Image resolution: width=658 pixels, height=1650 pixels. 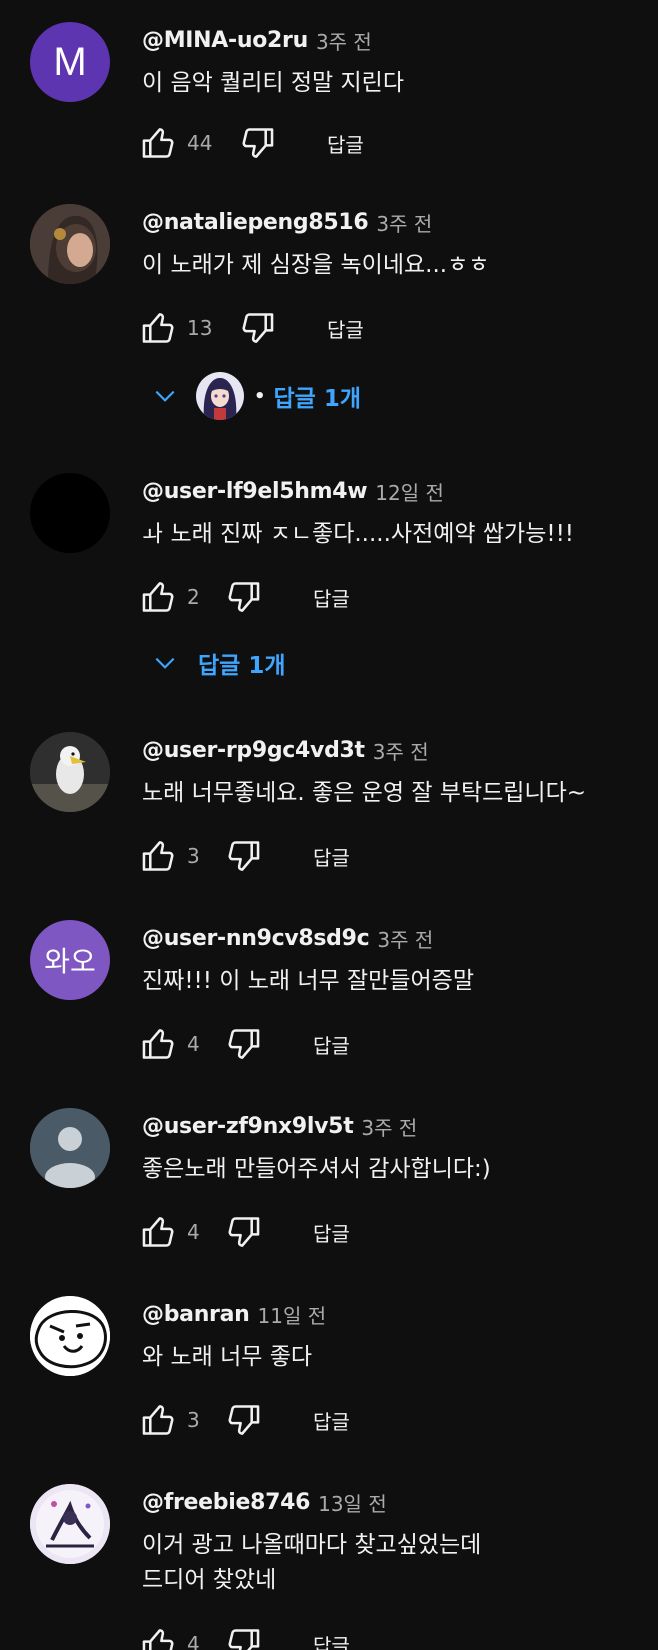 I want to click on comment-header: @banran 11일 전, so click(x=234, y=1314).